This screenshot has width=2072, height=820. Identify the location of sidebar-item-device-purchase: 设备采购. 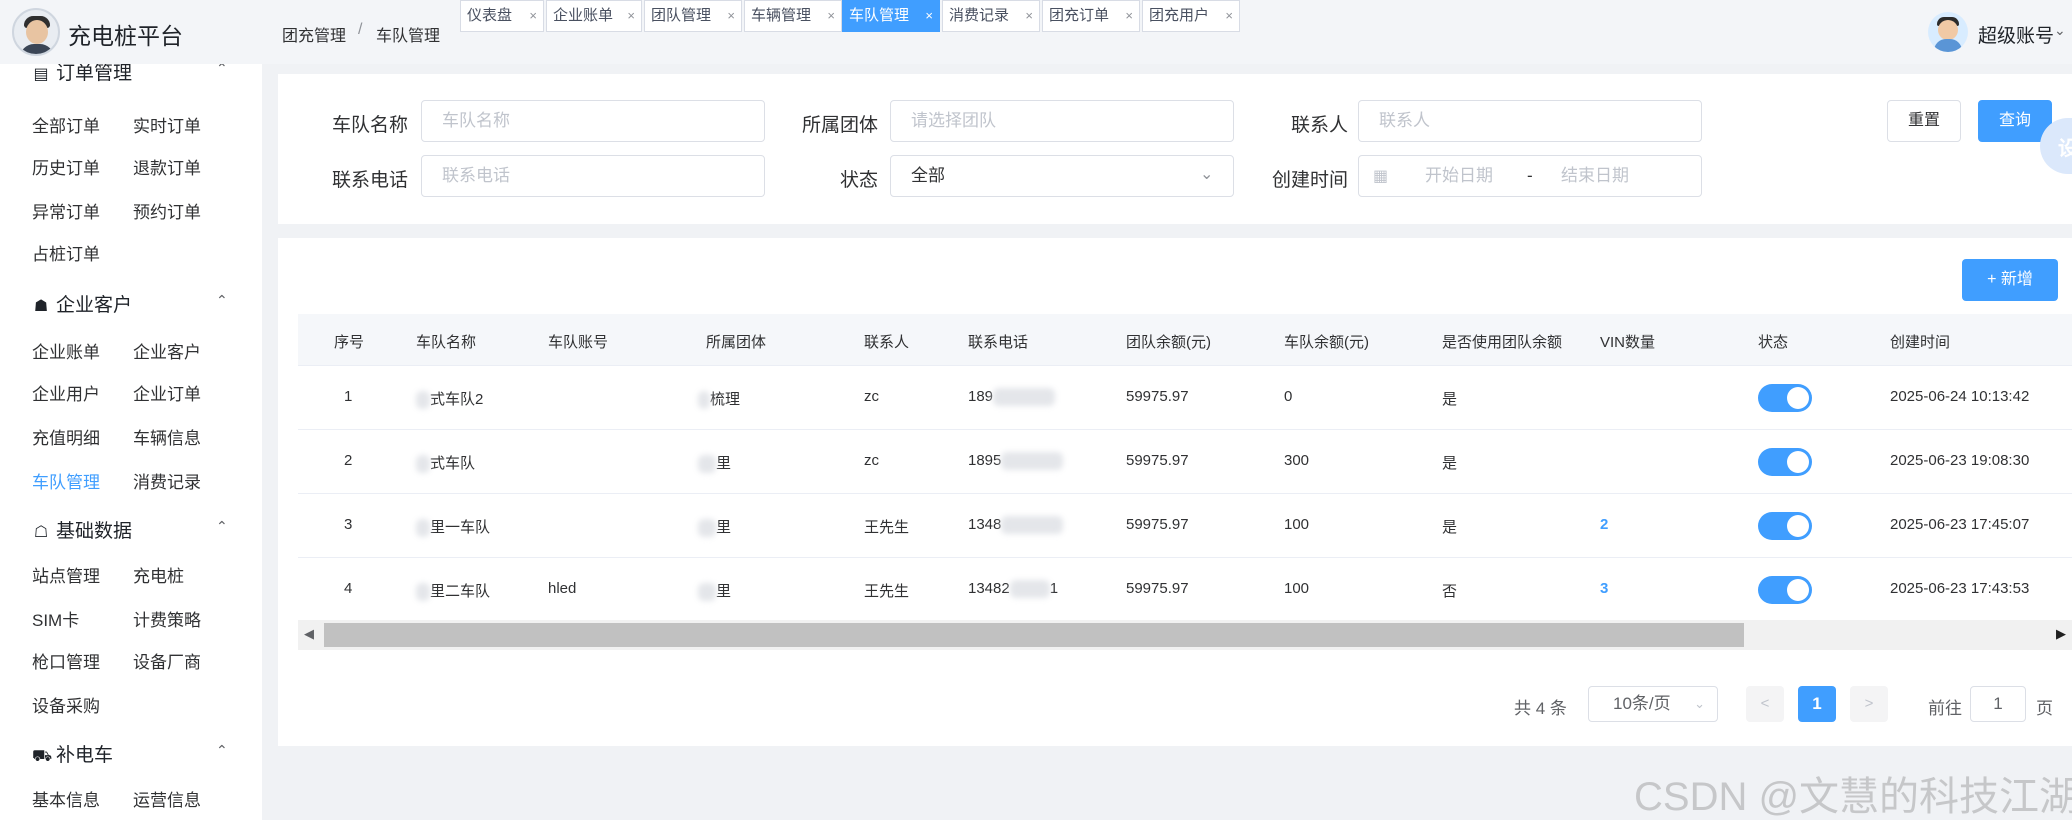
(66, 704).